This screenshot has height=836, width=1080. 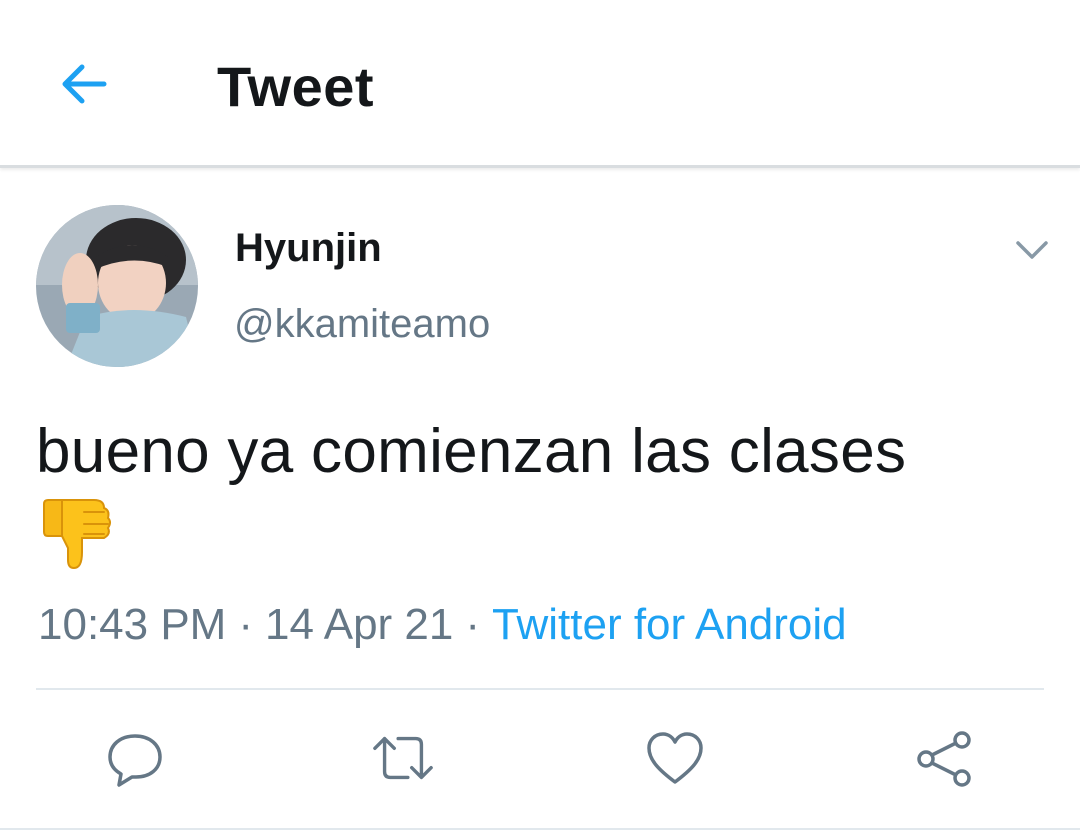 I want to click on heart-icon, so click(x=675, y=758).